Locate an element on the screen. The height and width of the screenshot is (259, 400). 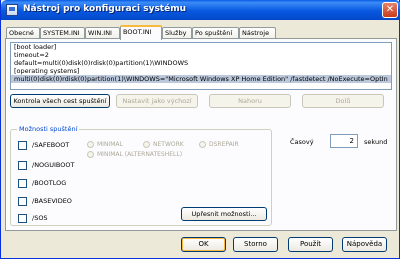
timeout-label: Časový is located at coordinates (302, 142).